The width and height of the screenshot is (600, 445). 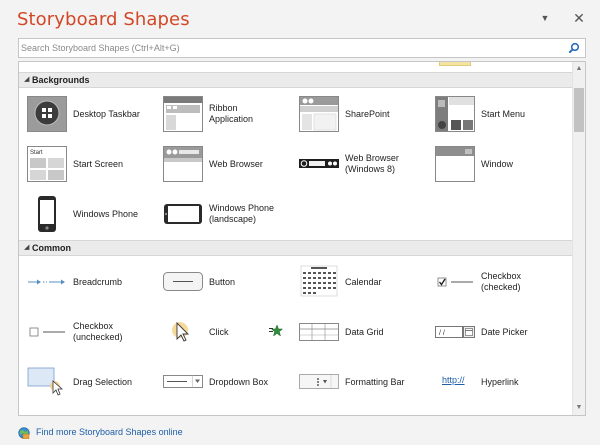 What do you see at coordinates (497, 164) in the screenshot?
I see `shape-label: Window` at bounding box center [497, 164].